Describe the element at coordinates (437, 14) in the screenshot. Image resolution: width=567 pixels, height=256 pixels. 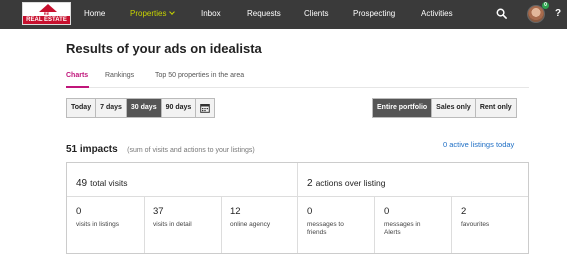
I see `nav-item-activities: Activities` at that location.